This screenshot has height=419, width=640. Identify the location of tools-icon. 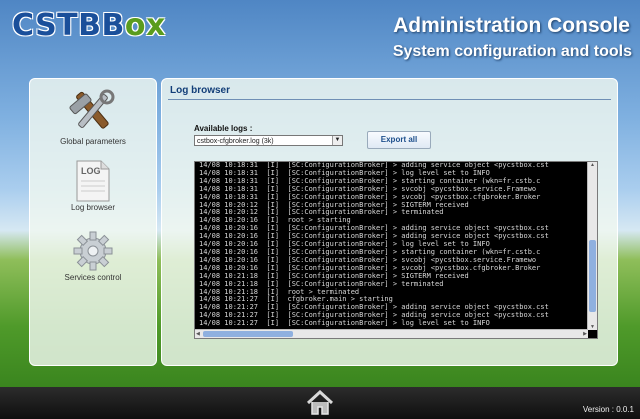
(92, 109).